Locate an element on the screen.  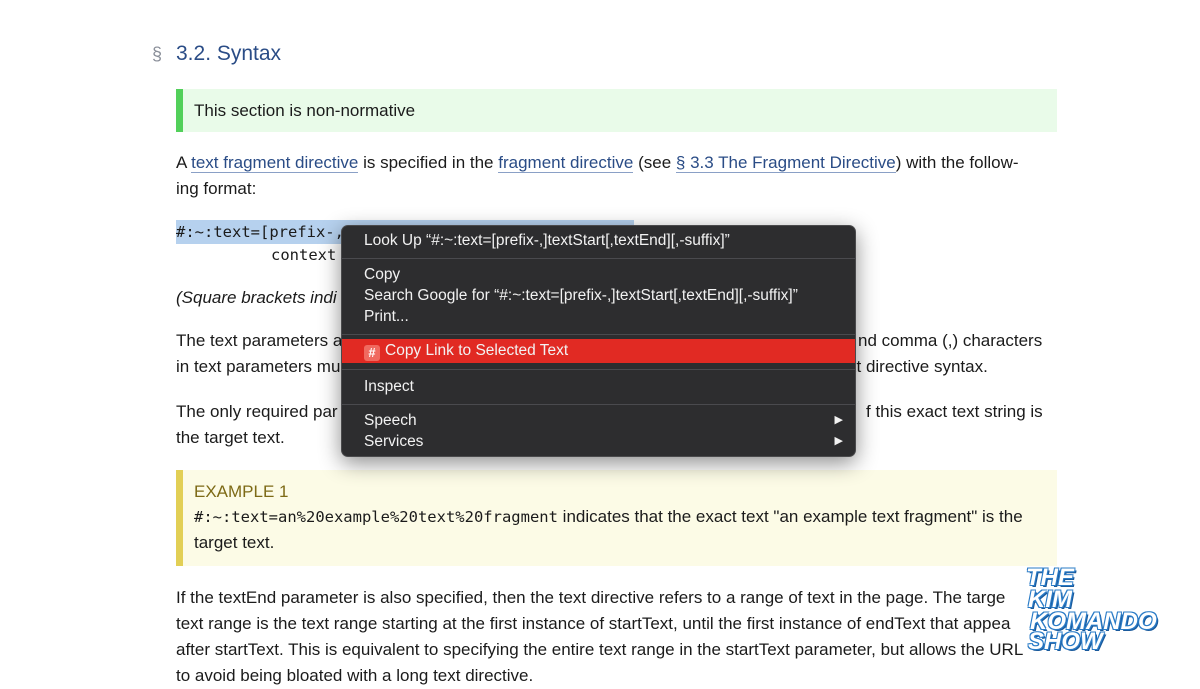
non-normative-note: This section is non-normative is located at coordinates (616, 110).